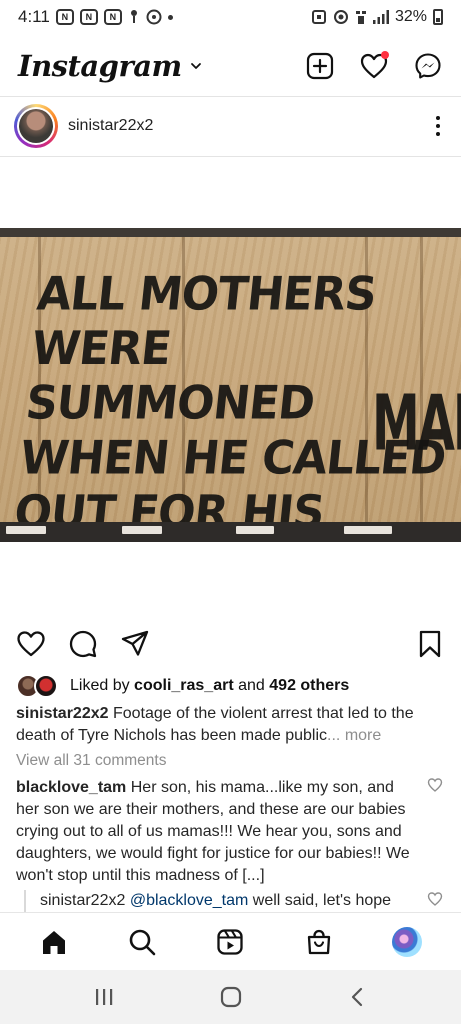 The height and width of the screenshot is (1024, 461). I want to click on reply-username: sinistar22x2, so click(82, 900).